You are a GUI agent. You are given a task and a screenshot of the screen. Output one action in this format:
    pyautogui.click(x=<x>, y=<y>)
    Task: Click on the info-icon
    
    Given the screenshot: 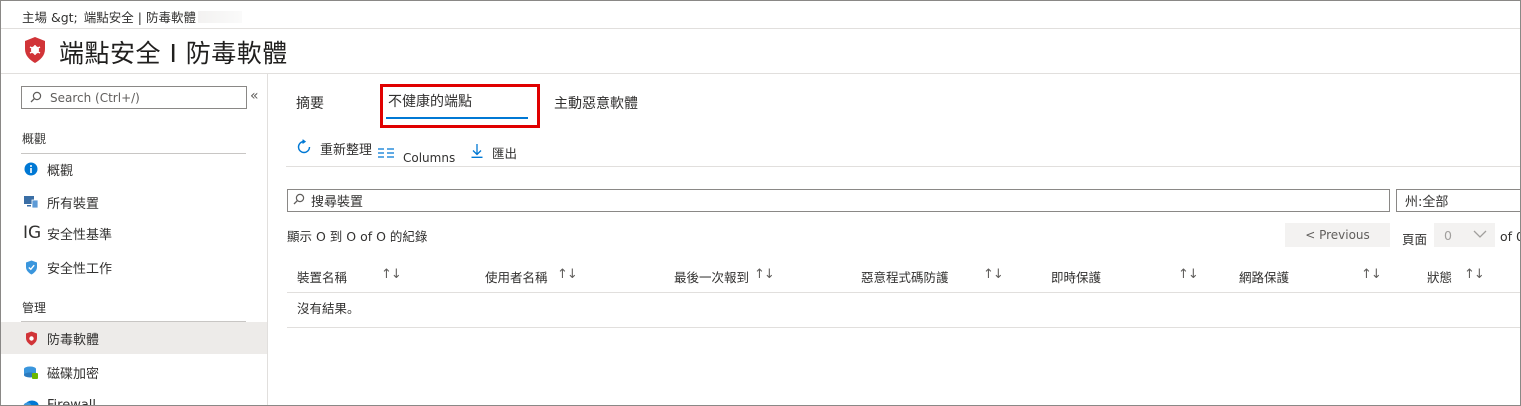 What is the action you would take?
    pyautogui.click(x=31, y=169)
    